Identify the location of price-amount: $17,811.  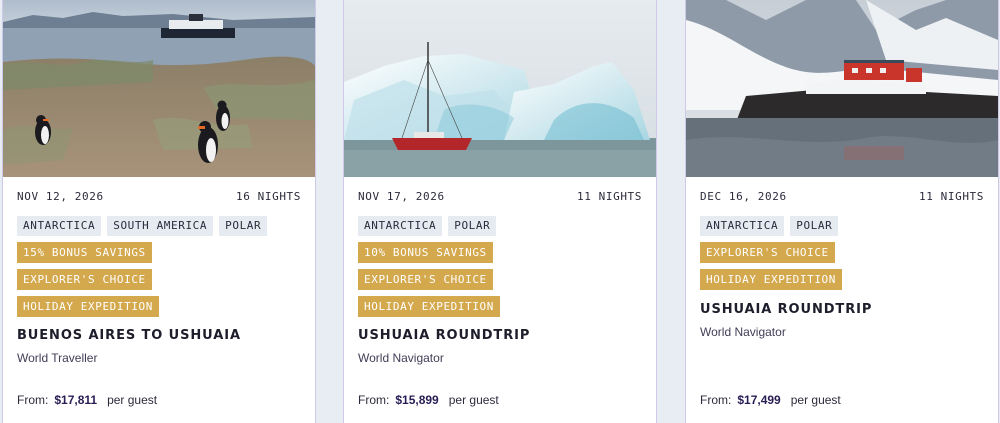
(76, 400).